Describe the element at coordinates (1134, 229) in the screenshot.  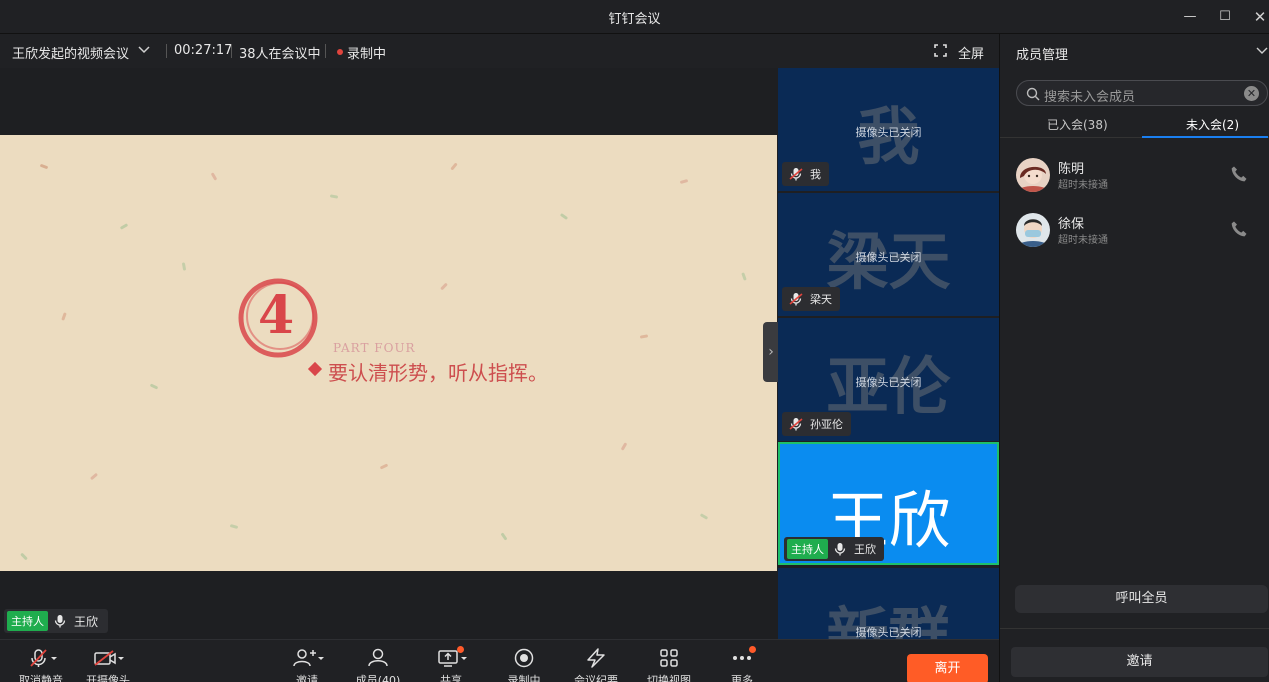
I see `member-row: 徐保 超时未接通` at that location.